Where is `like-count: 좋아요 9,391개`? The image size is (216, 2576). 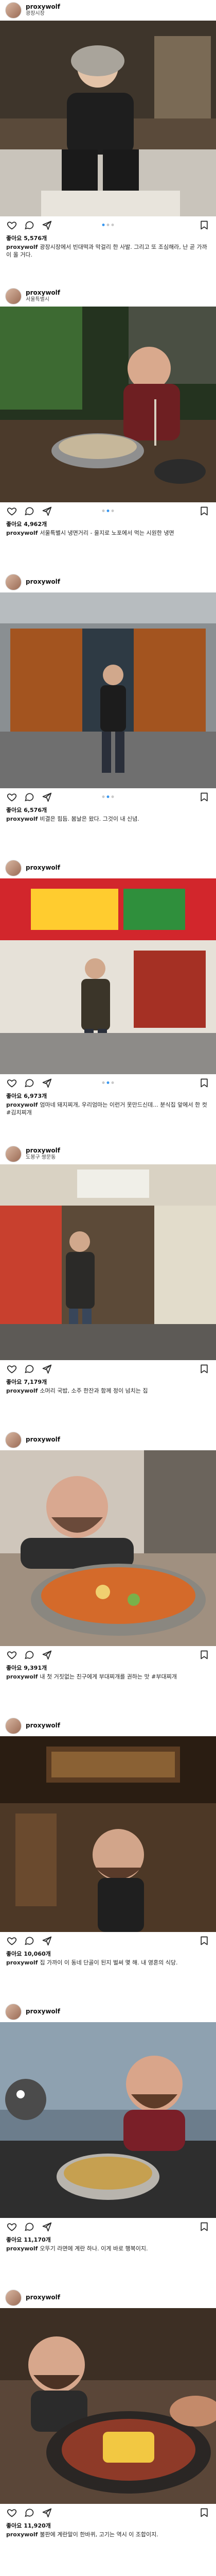
like-count: 좋아요 9,391개 is located at coordinates (108, 1669).